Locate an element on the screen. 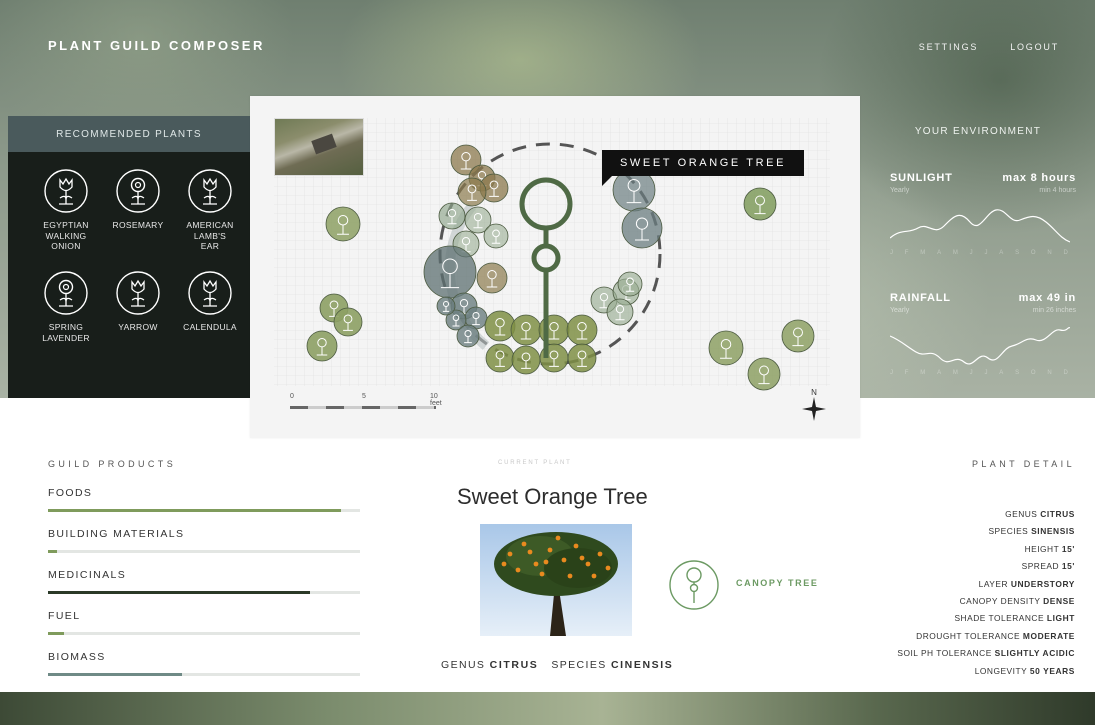  plant-detail-key: SOIL PH TOLERANCE is located at coordinates (944, 653).